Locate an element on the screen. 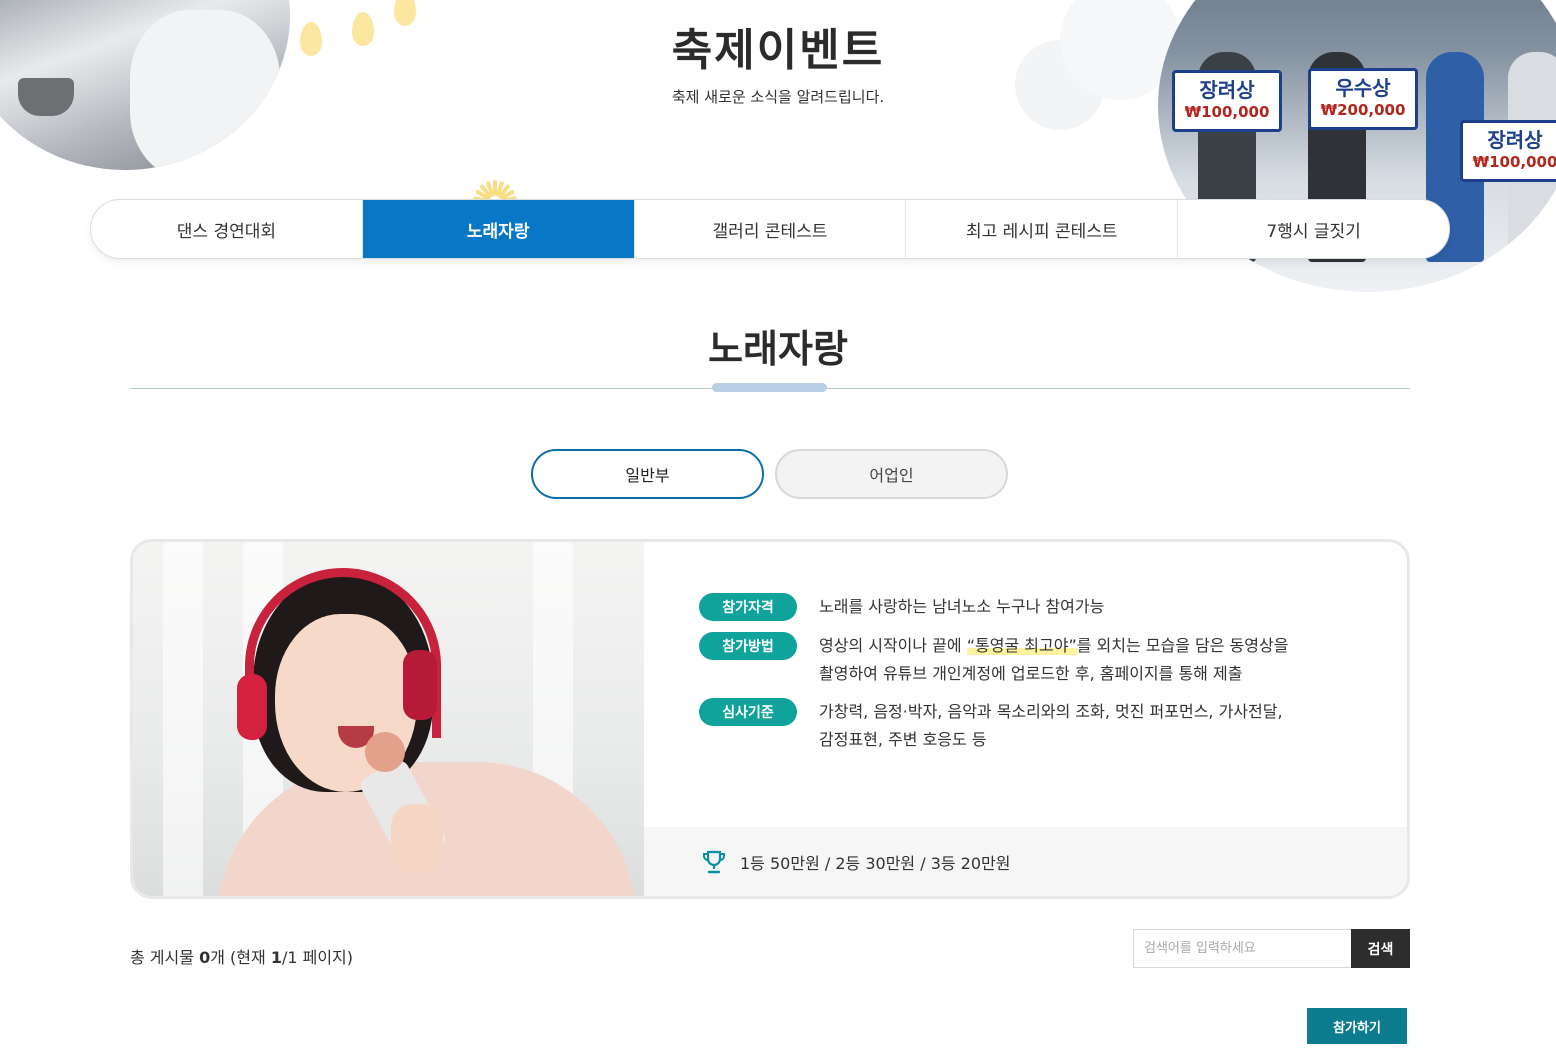 Image resolution: width=1556 pixels, height=1060 pixels. criteria-badge: 심사기준 is located at coordinates (748, 712).